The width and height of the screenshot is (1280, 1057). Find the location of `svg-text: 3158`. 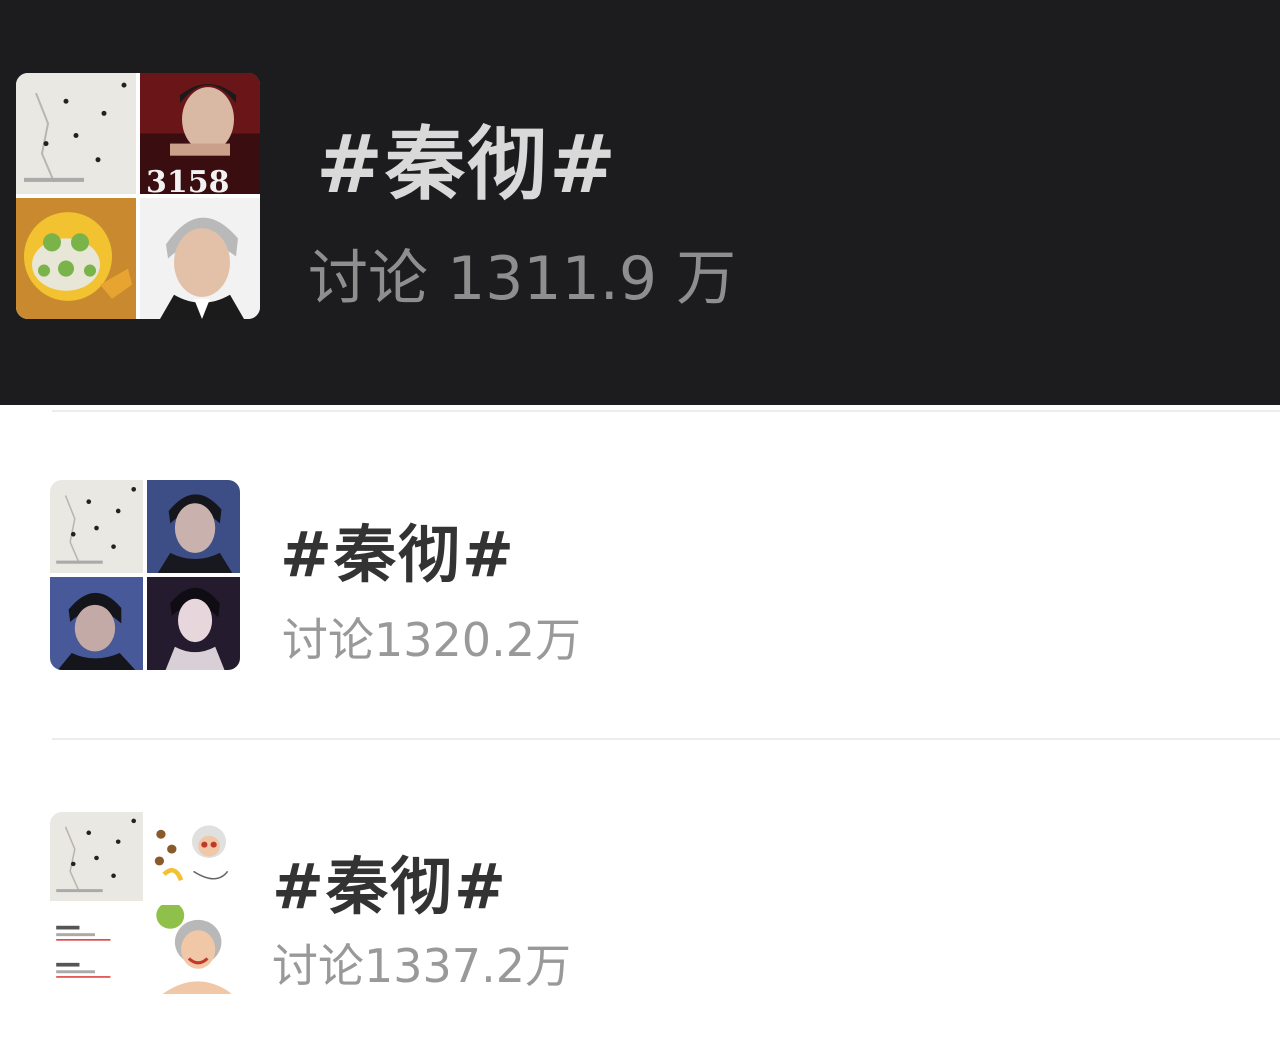

svg-text: 3158 is located at coordinates (187, 179).